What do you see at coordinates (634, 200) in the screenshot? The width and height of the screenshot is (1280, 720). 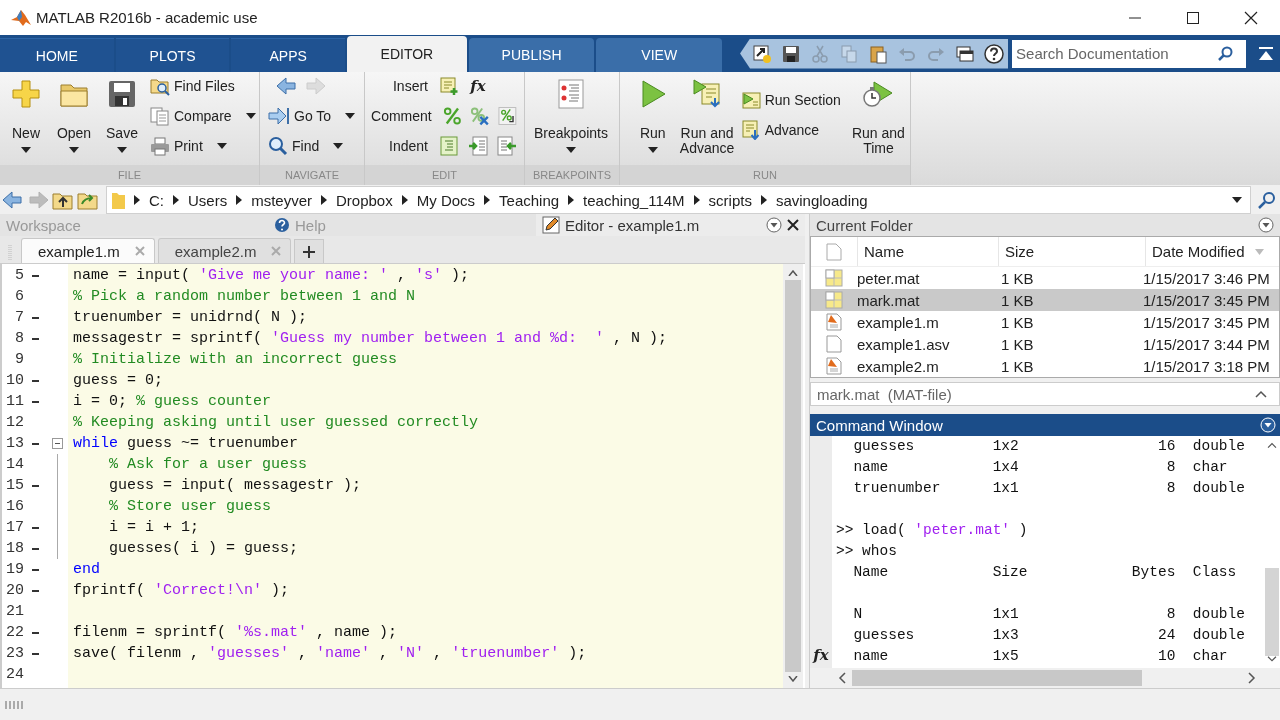 I see `path-segment: teaching_114M` at bounding box center [634, 200].